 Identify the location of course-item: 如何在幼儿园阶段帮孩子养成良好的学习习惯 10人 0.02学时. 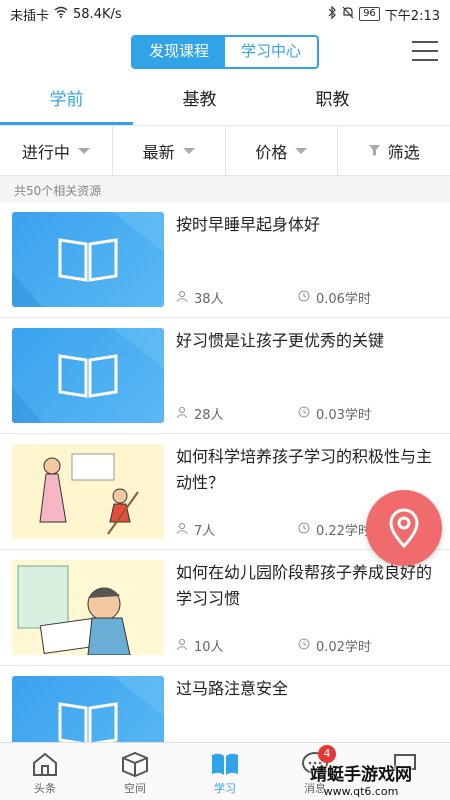
(225, 608).